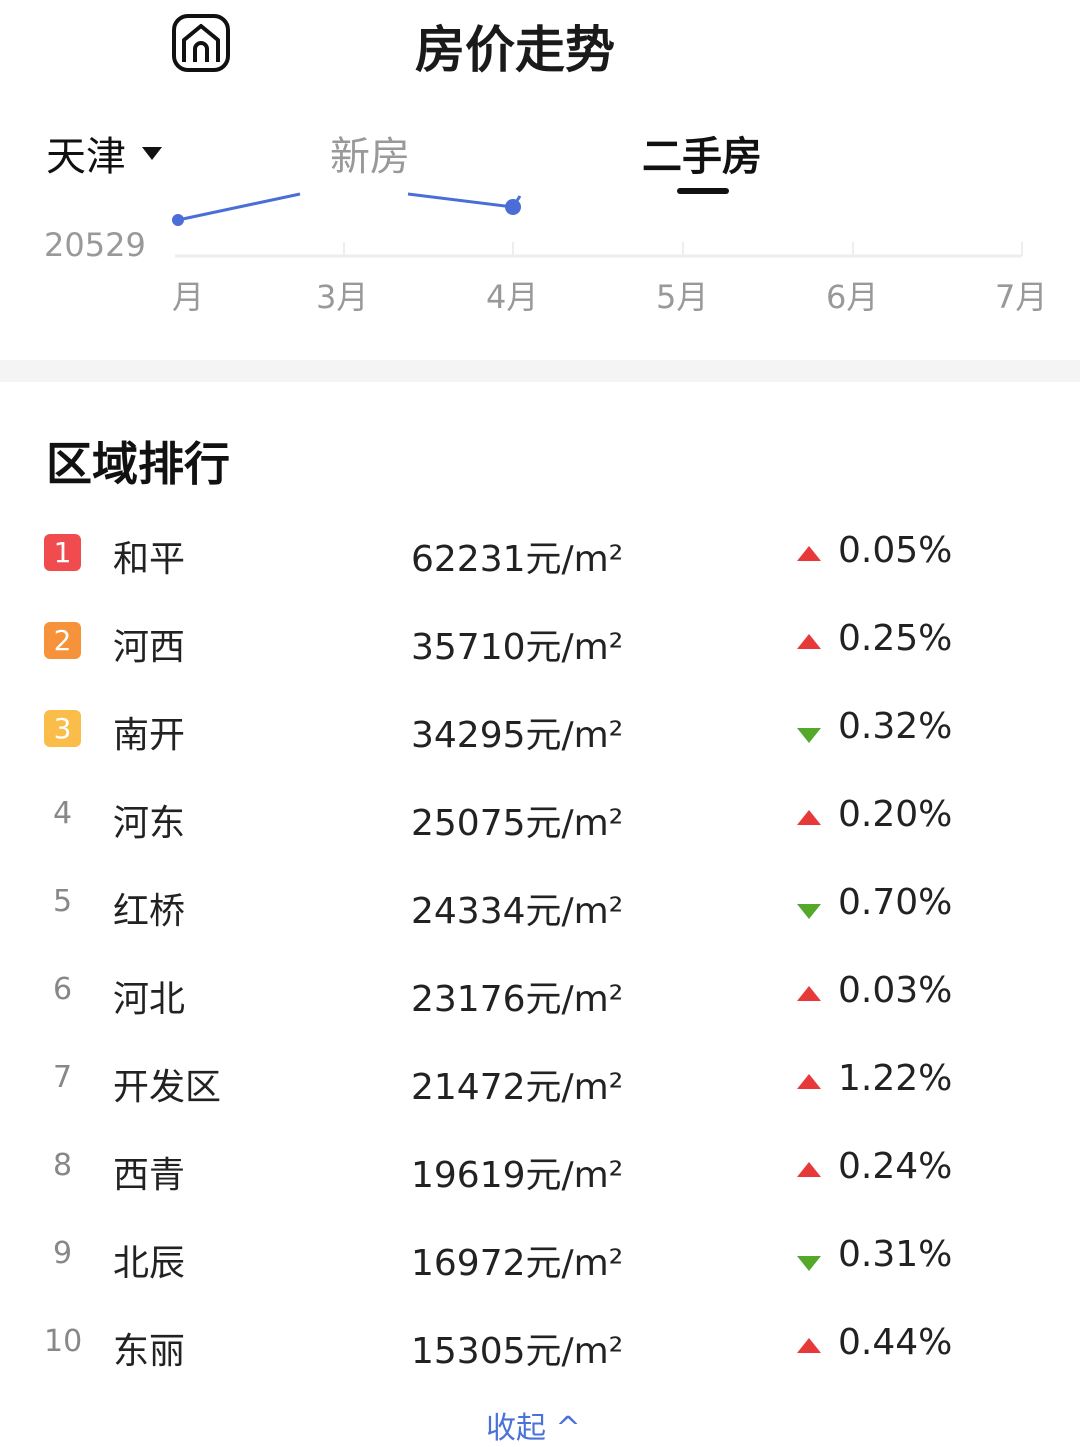  What do you see at coordinates (895, 638) in the screenshot?
I see `price-change: 0.25%` at bounding box center [895, 638].